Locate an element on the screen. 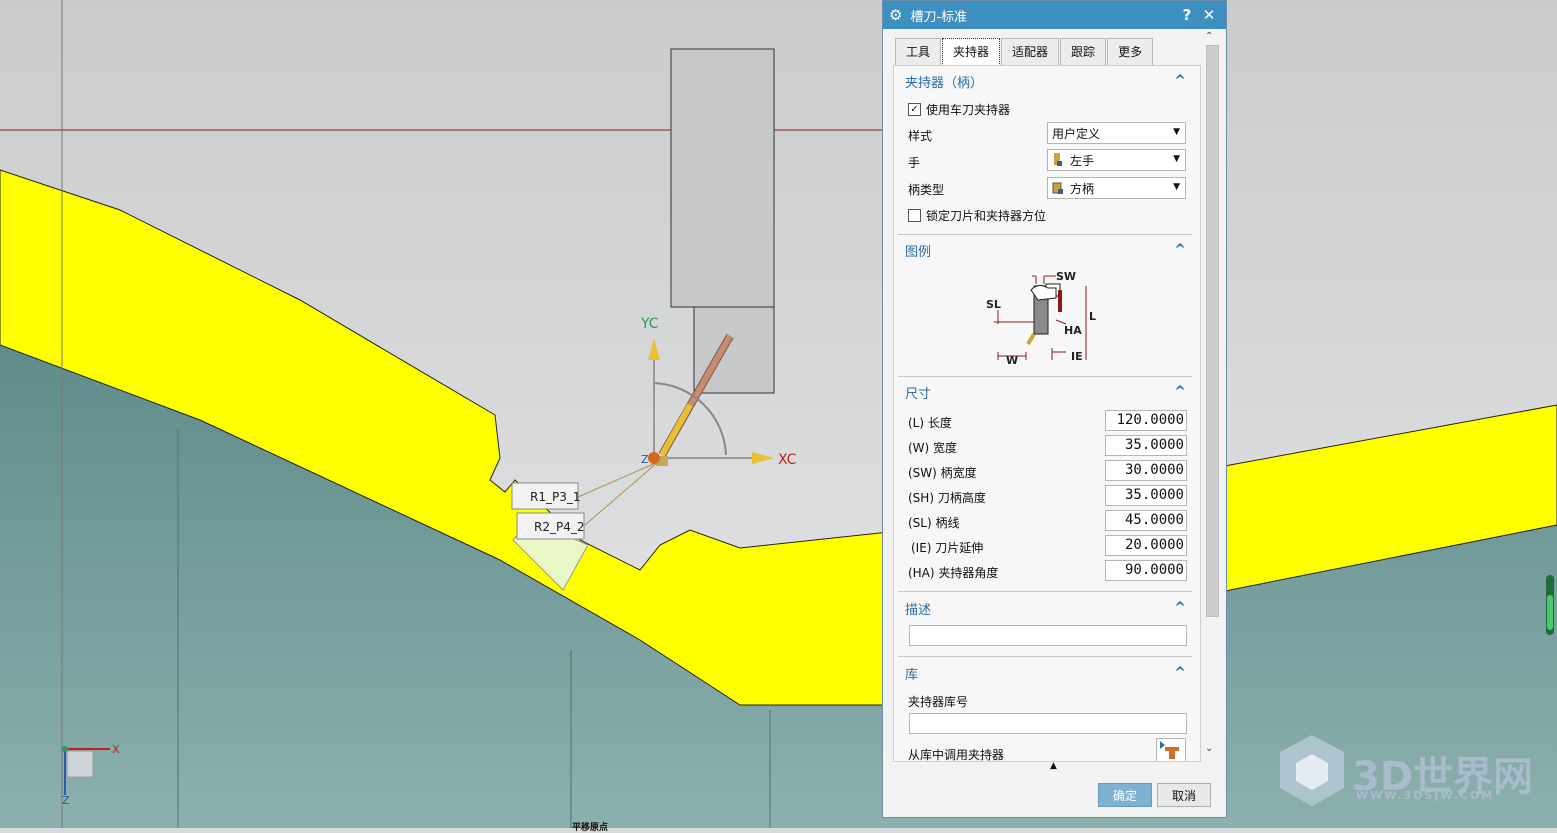 The height and width of the screenshot is (833, 1557). help-button: ? is located at coordinates (1187, 15).